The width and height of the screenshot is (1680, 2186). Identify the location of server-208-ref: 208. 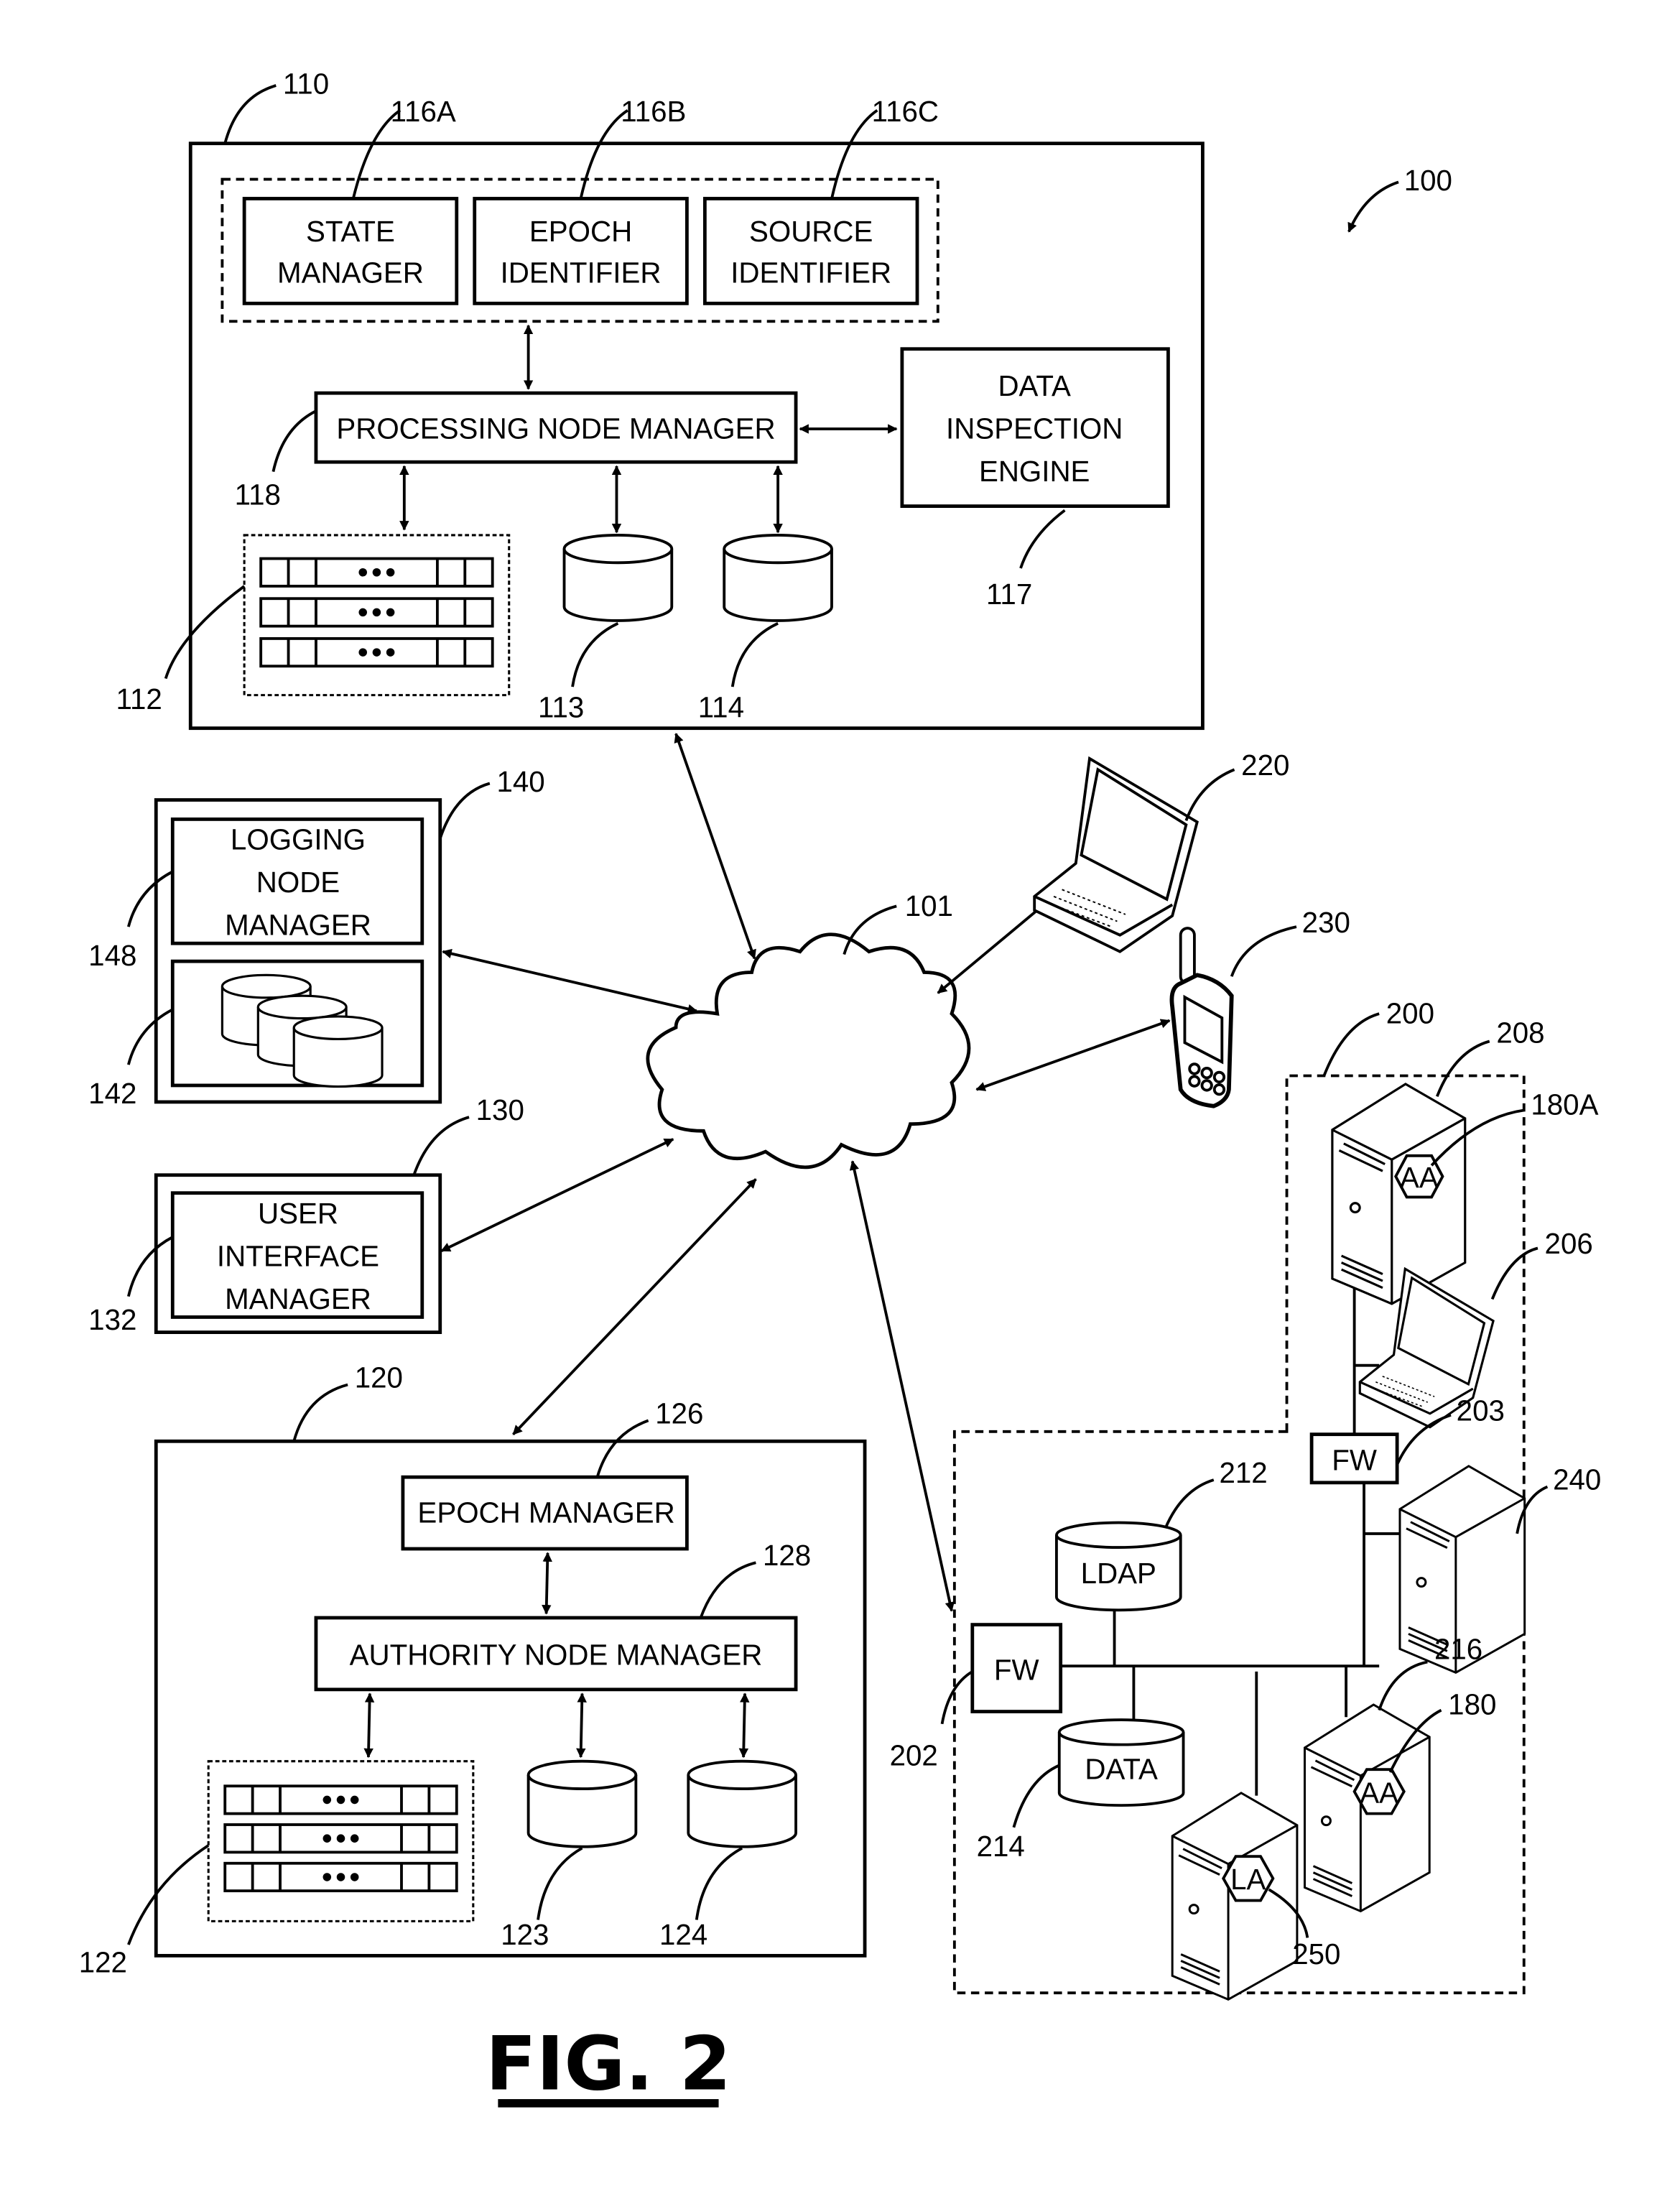
(1520, 1032).